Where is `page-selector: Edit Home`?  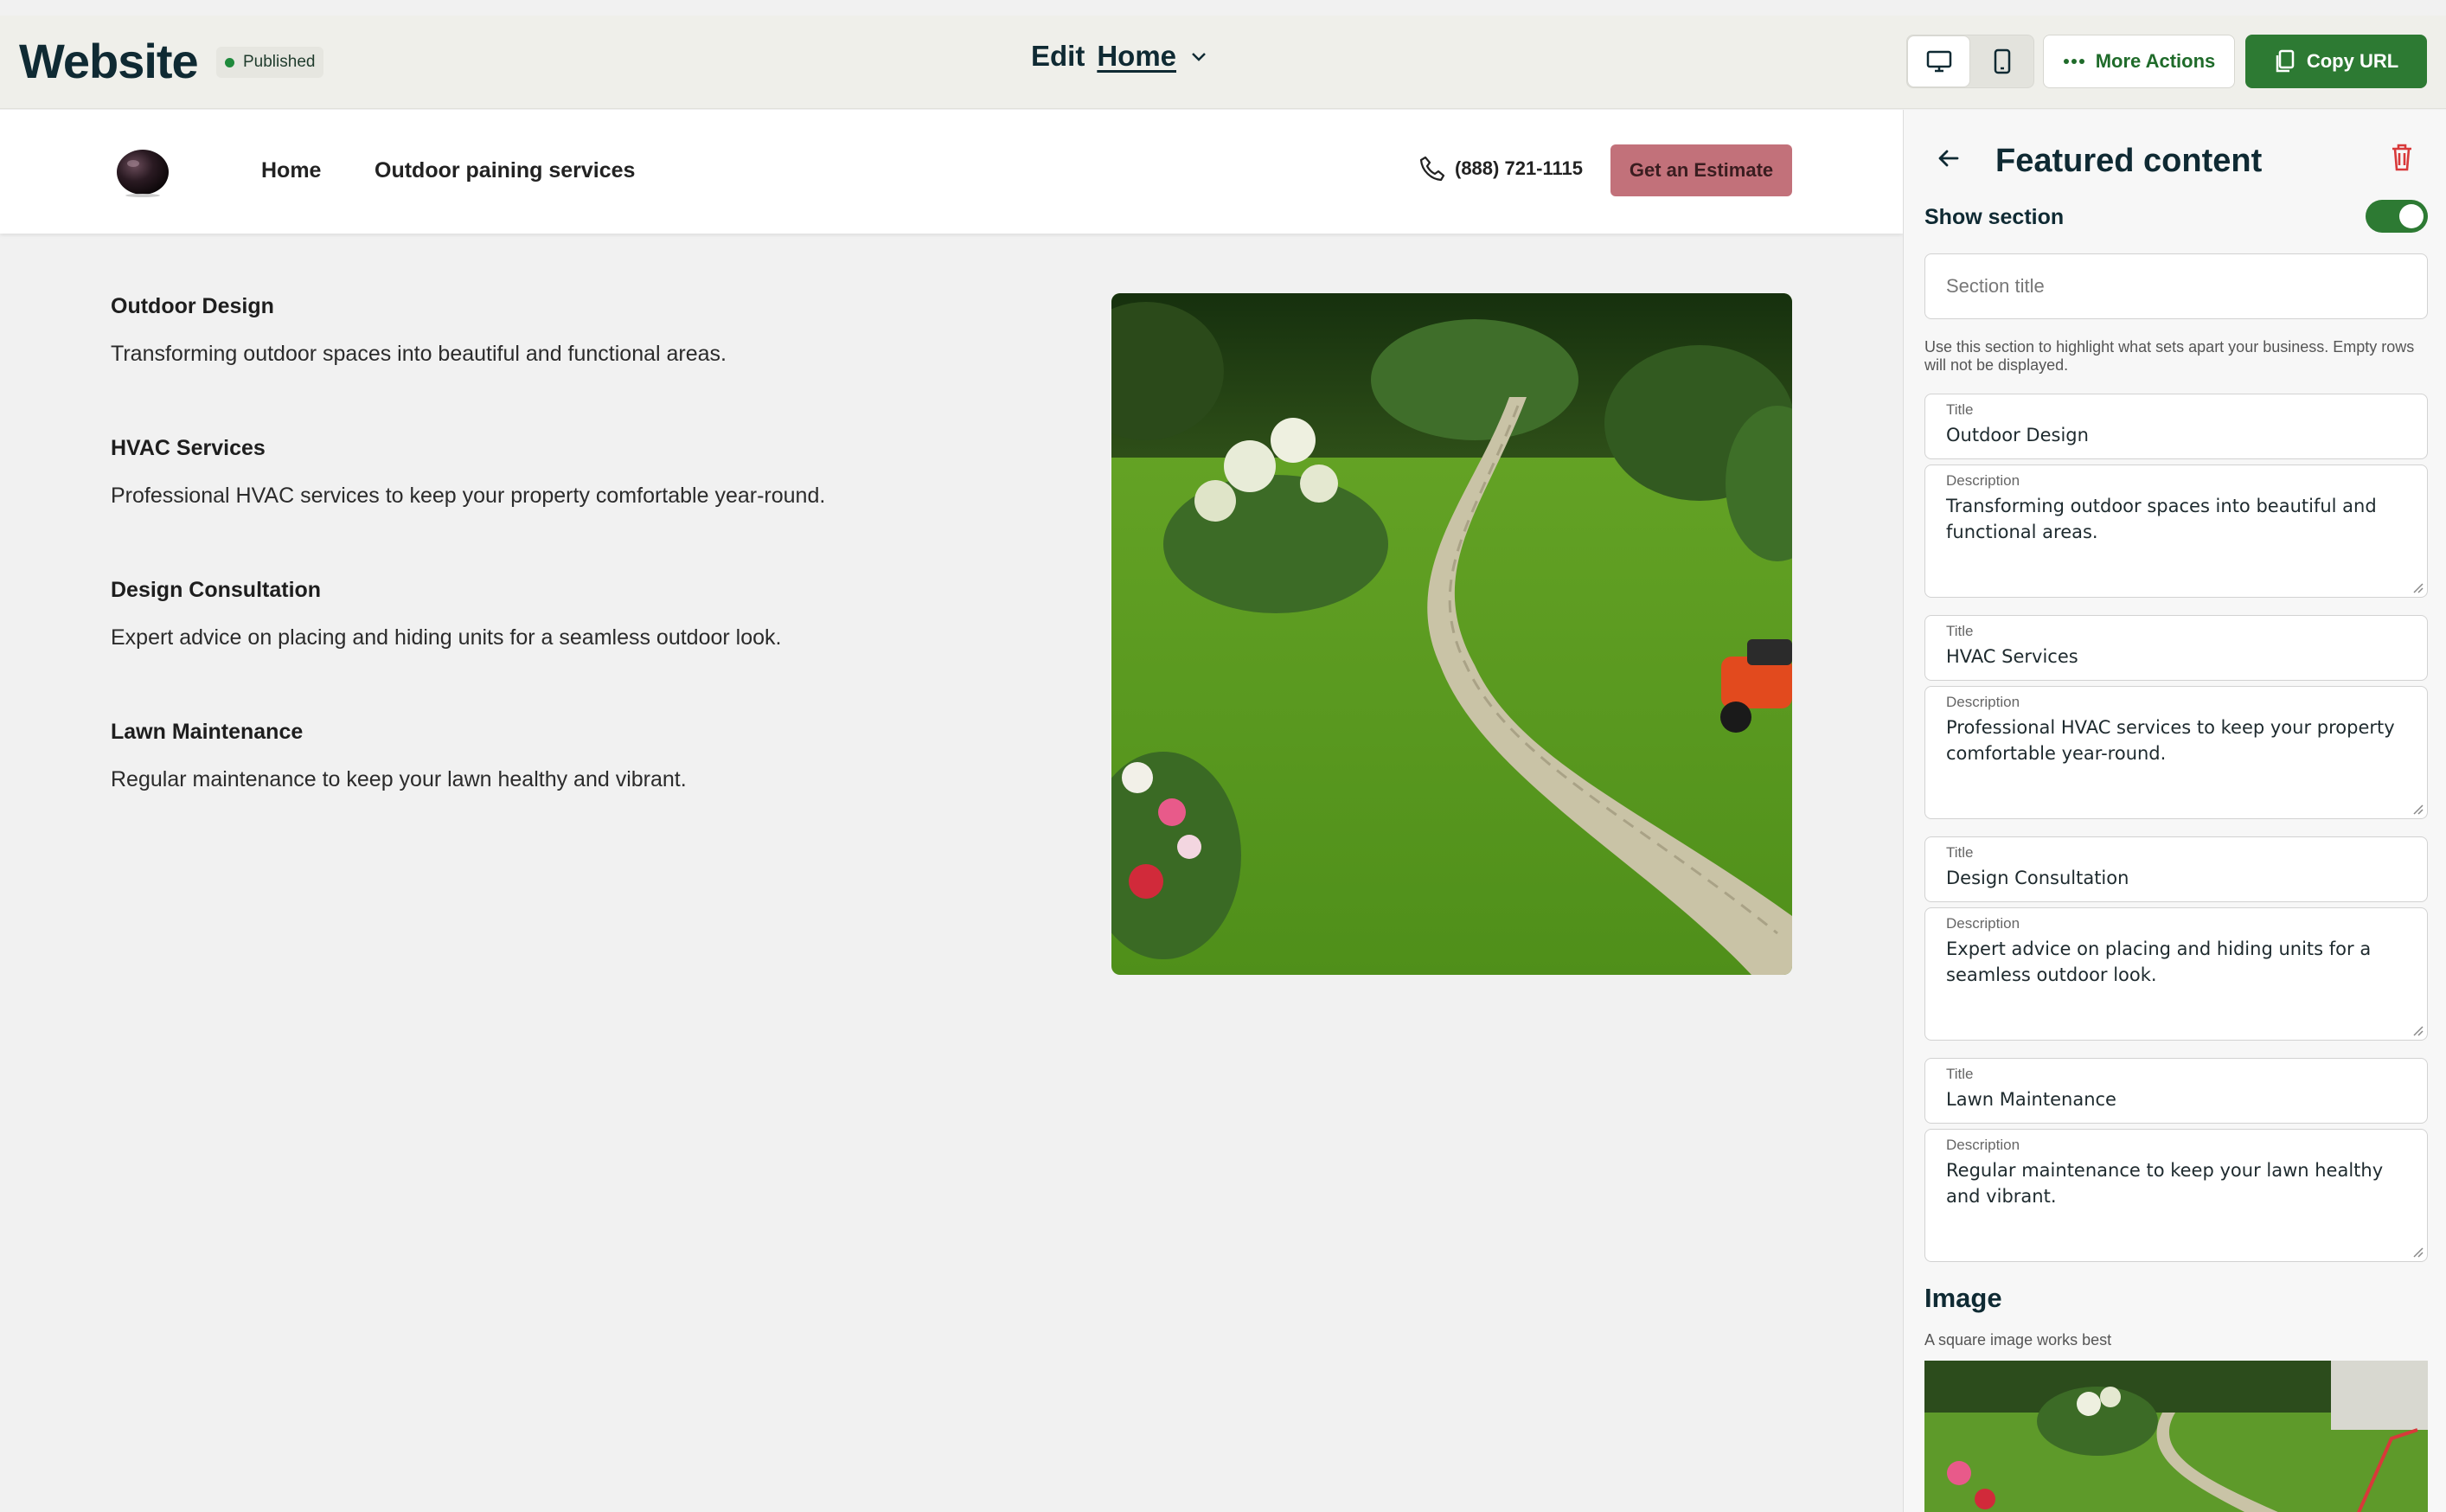 page-selector: Edit Home is located at coordinates (1120, 56).